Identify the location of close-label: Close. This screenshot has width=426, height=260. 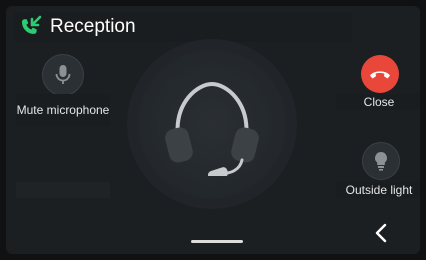
(378, 102).